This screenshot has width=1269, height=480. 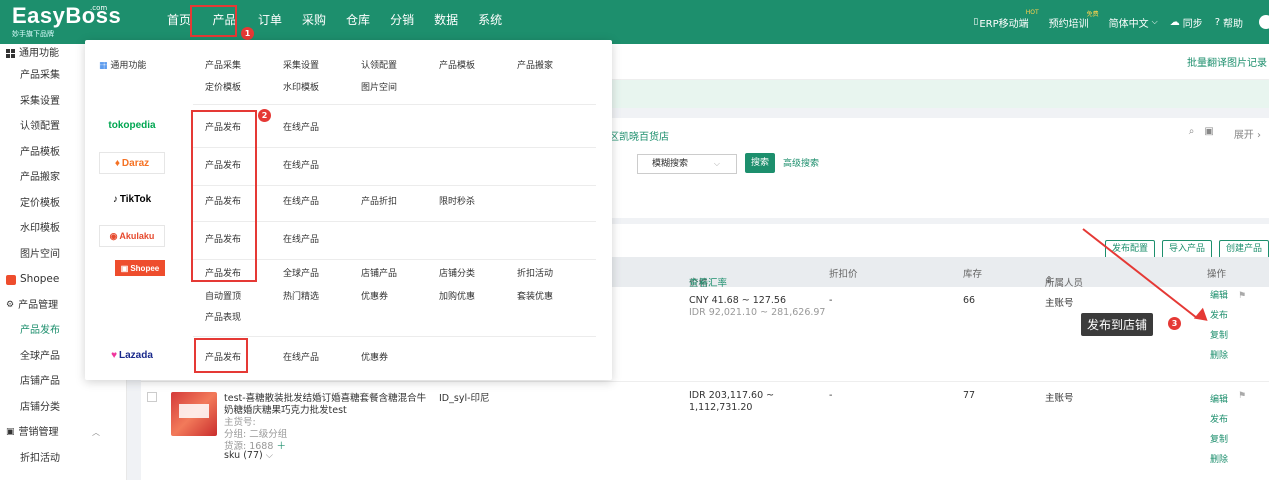 I want to click on dd-daraz-online: 在线产品, so click(x=301, y=164).